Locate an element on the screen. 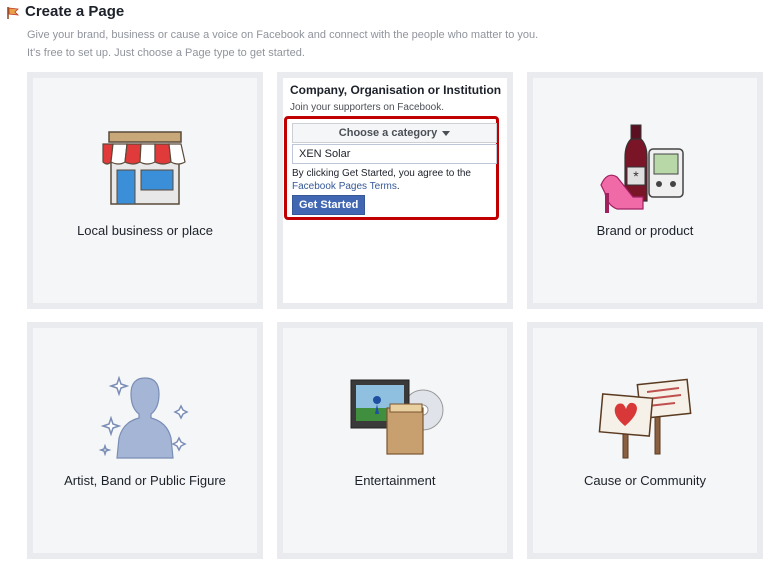  tile-entertainment: Entertainment is located at coordinates (395, 440).